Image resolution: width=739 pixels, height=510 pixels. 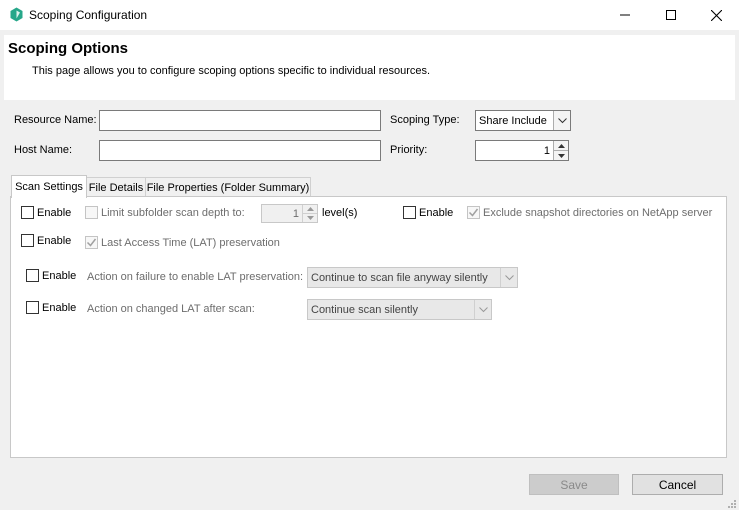 What do you see at coordinates (716, 15) in the screenshot?
I see `close-icon` at bounding box center [716, 15].